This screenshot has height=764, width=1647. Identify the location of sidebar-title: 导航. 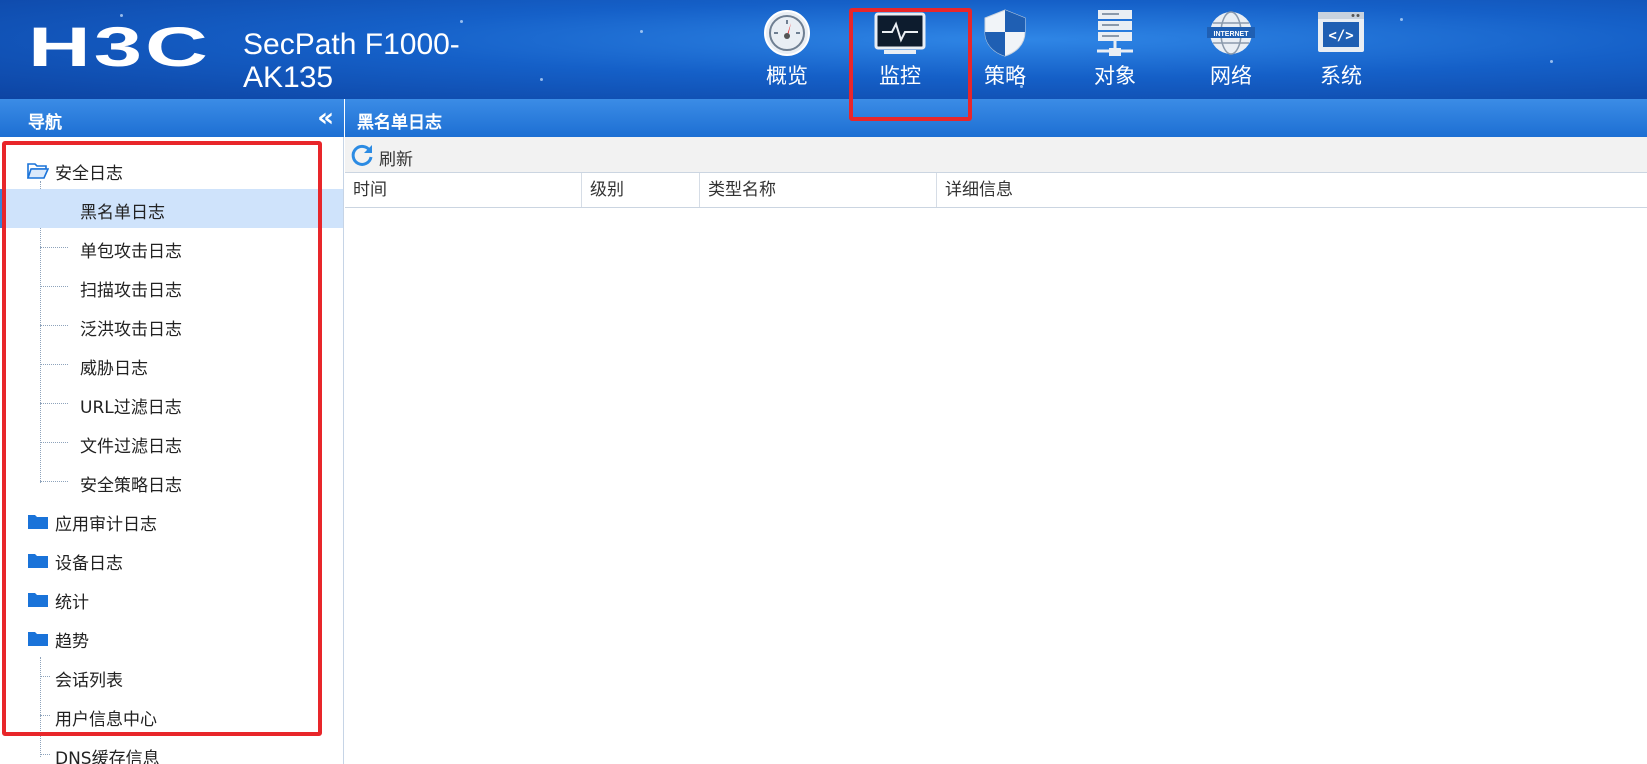
(45, 123).